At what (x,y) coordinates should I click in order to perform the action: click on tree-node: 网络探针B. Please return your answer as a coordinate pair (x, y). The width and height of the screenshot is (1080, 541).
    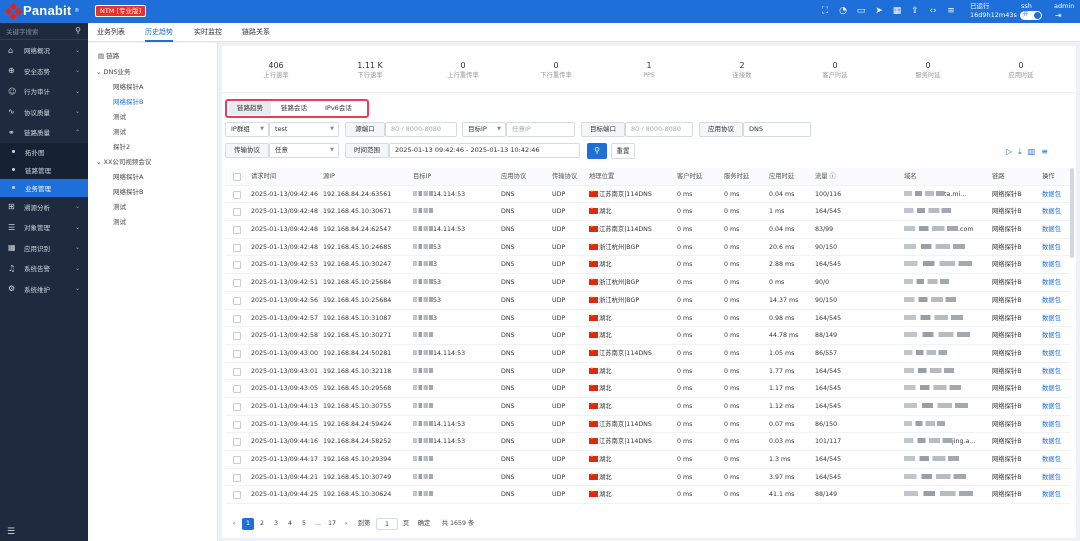
    Looking at the image, I should click on (128, 191).